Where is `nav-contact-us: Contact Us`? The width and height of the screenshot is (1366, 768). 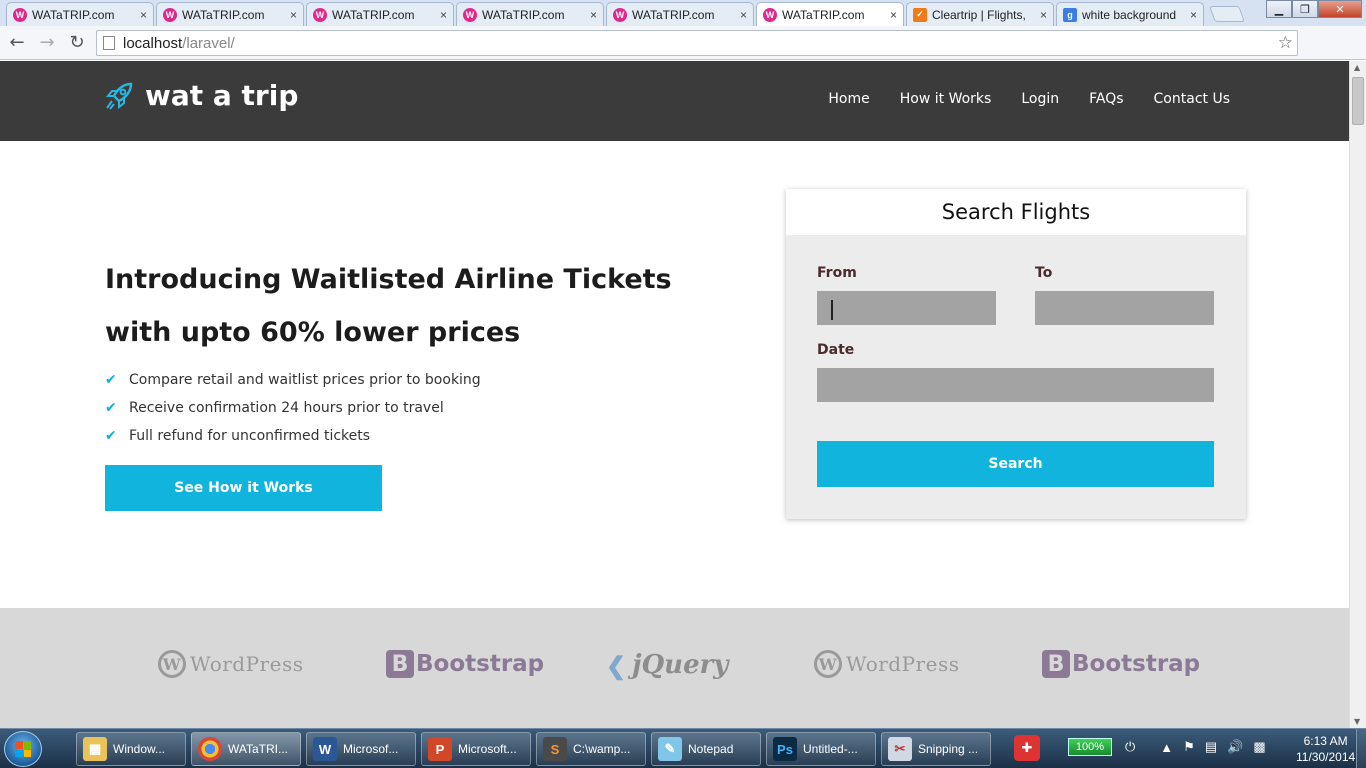 nav-contact-us: Contact Us is located at coordinates (1192, 99).